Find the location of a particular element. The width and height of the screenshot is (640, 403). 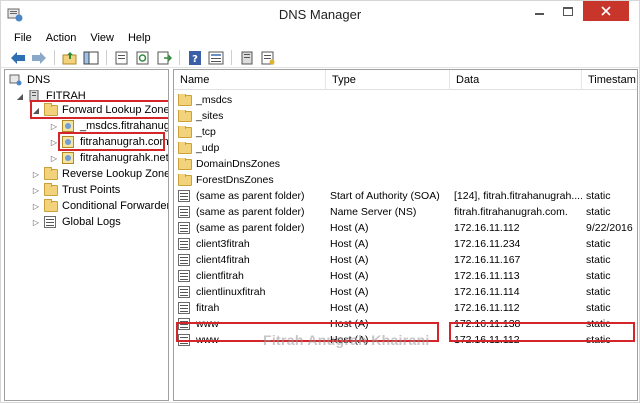

table-row: client4fitrah Host (A) 172.16.11.167 static is located at coordinates (405, 260).